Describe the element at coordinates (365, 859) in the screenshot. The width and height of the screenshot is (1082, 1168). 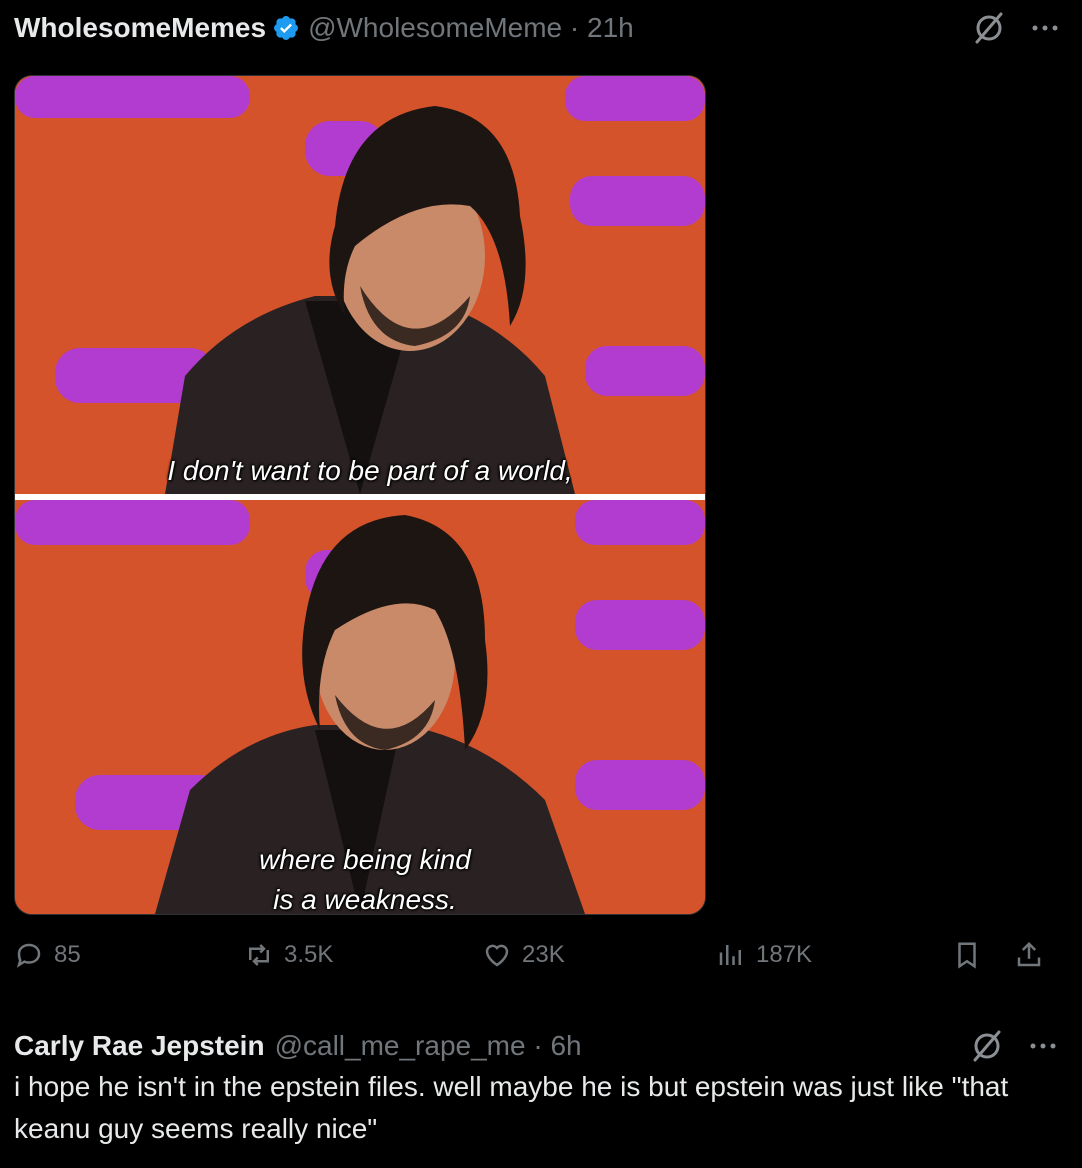
I see `meme-caption-bottom-line1: where being kind` at that location.